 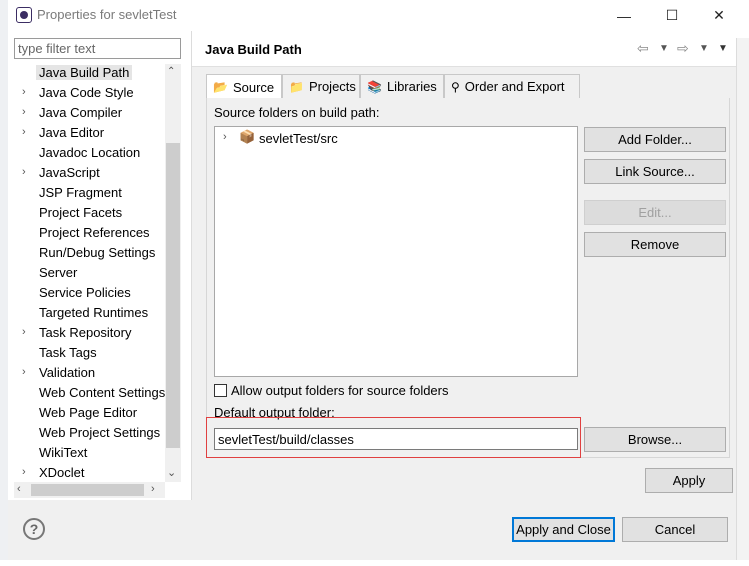 I want to click on tree-item: Java Build Path, so click(x=89, y=73).